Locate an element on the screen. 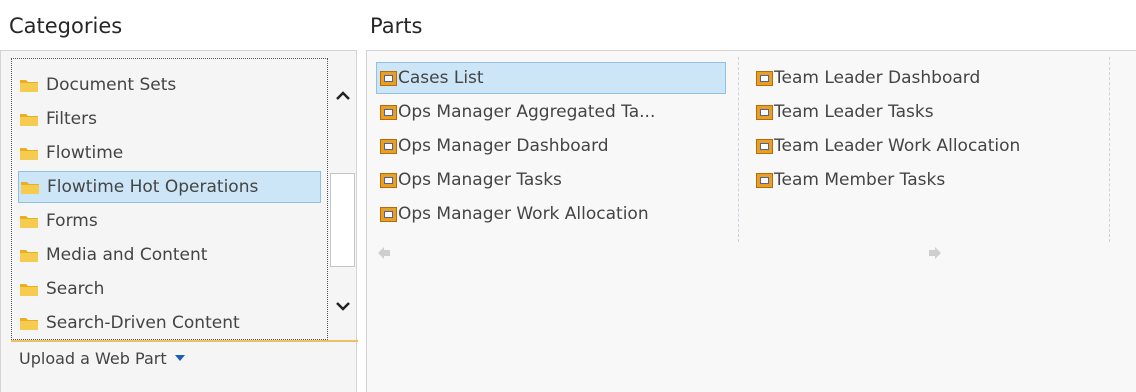 Image resolution: width=1136 pixels, height=392 pixels. arrow-left-icon is located at coordinates (384, 253).